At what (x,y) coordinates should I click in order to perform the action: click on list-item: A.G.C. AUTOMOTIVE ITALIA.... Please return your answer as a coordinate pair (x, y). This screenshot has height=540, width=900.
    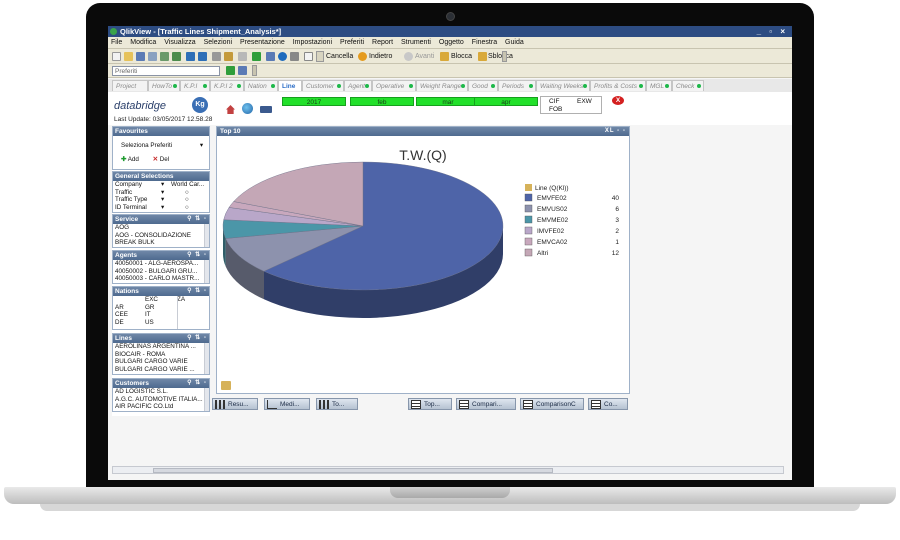
    Looking at the image, I should click on (161, 400).